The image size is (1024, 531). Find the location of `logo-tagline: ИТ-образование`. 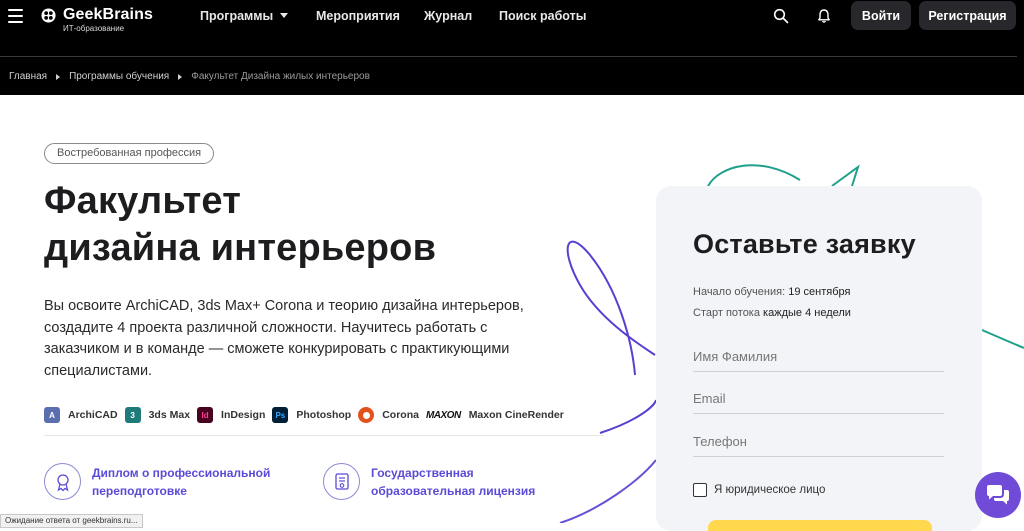

logo-tagline: ИТ-образование is located at coordinates (94, 28).